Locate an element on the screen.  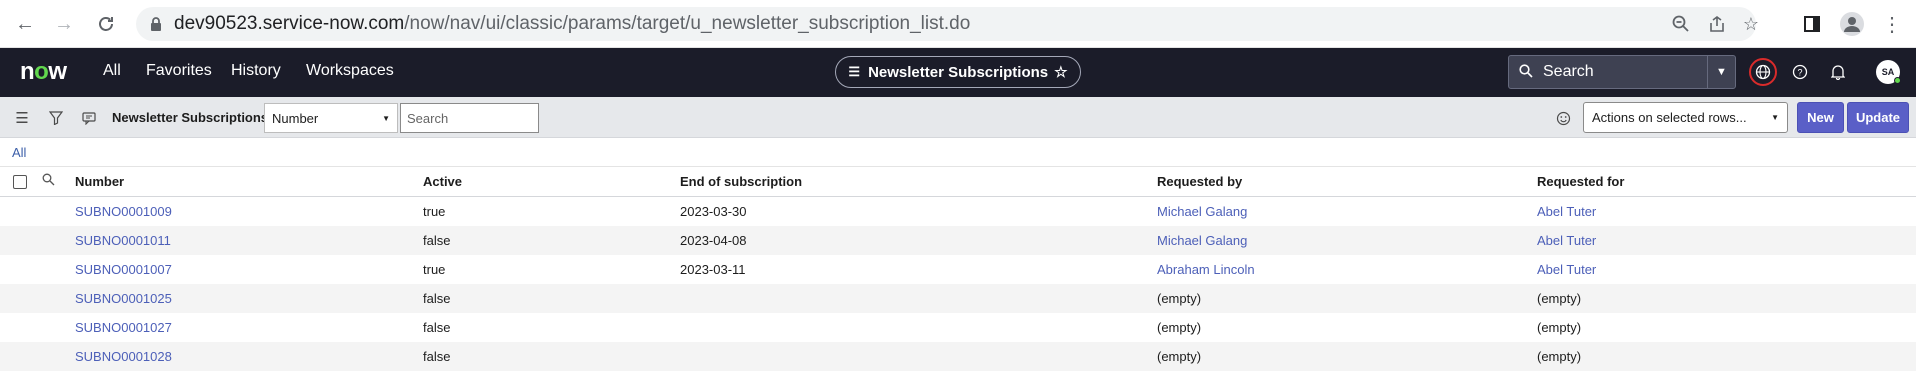
number-link: SUBNO0001025 is located at coordinates (123, 298).